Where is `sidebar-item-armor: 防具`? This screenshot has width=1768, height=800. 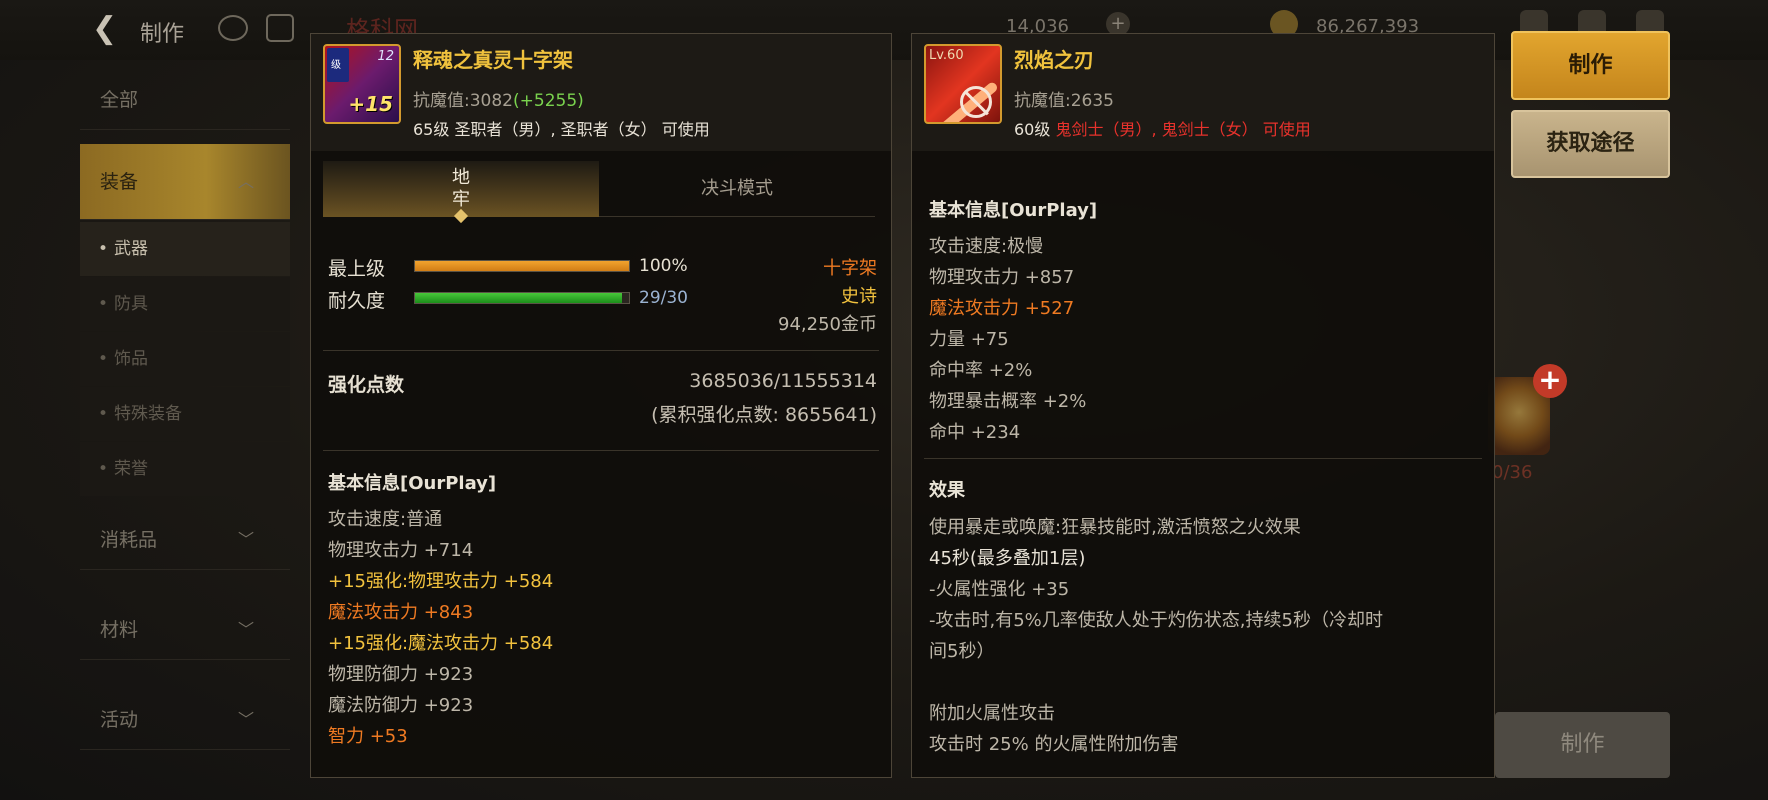 sidebar-item-armor: 防具 is located at coordinates (185, 304).